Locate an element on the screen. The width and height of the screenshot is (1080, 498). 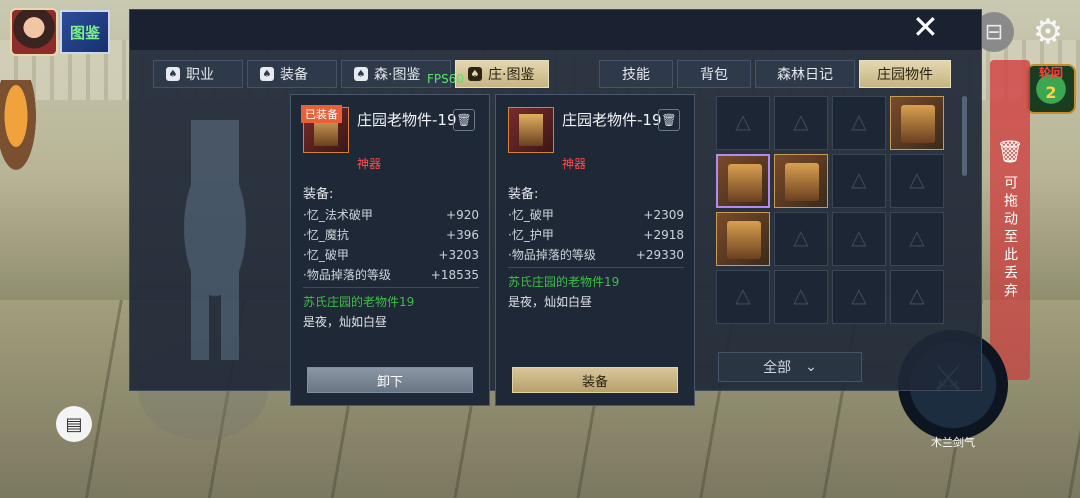
fps-counter: FPS60 is located at coordinates (446, 79).